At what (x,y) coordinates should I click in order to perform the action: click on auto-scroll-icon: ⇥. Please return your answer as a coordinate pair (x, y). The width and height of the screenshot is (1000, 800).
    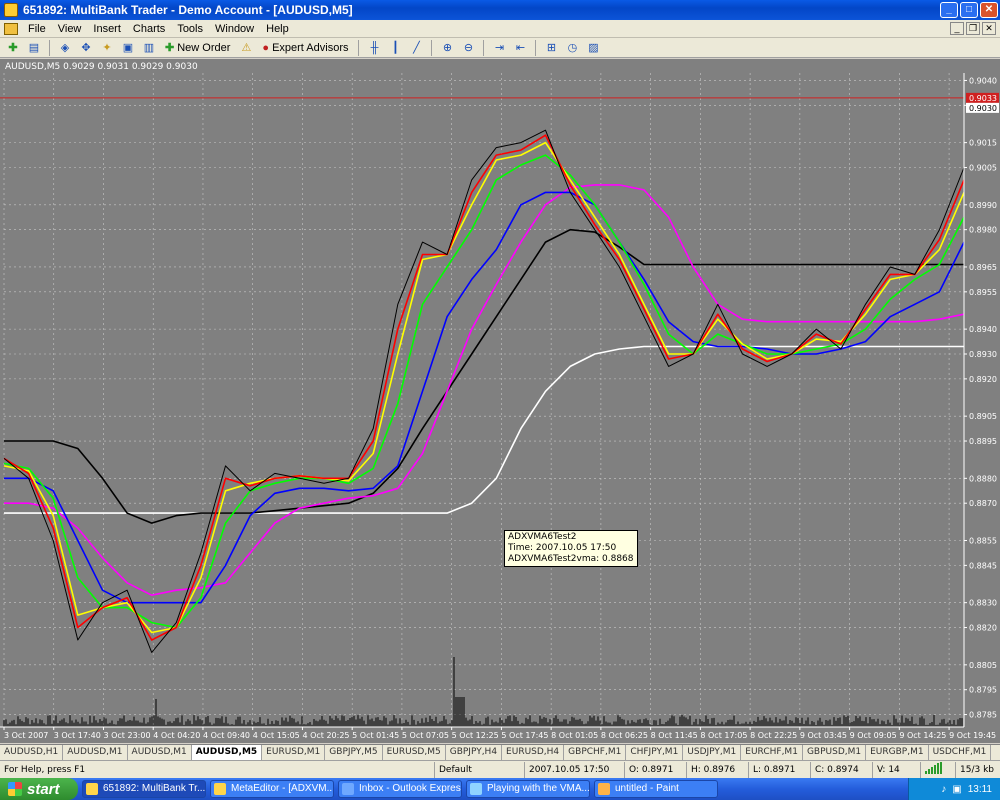
    Looking at the image, I should click on (499, 48).